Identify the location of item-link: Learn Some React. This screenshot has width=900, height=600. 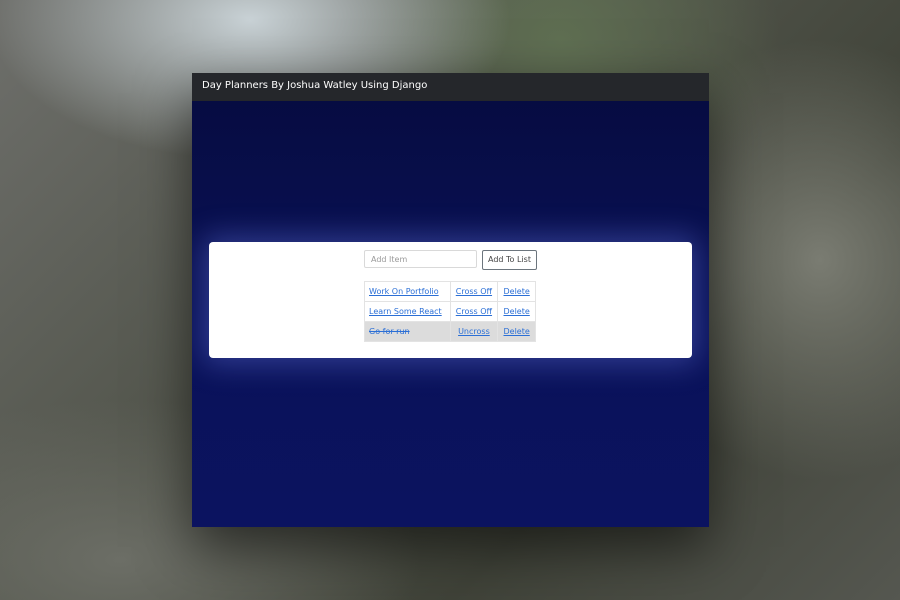
(405, 311).